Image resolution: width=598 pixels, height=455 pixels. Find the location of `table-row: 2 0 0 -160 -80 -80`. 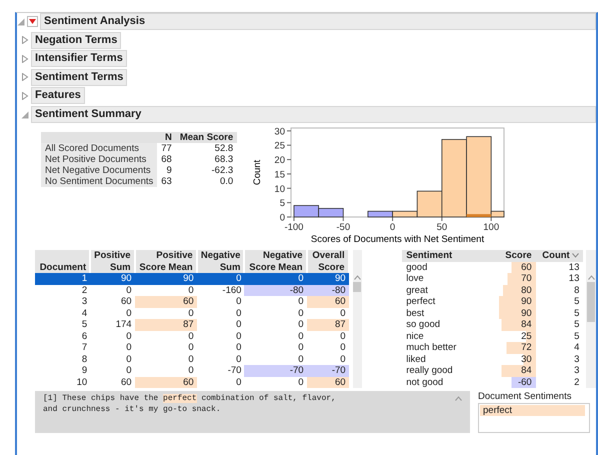

table-row: 2 0 0 -160 -80 -80 is located at coordinates (192, 290).